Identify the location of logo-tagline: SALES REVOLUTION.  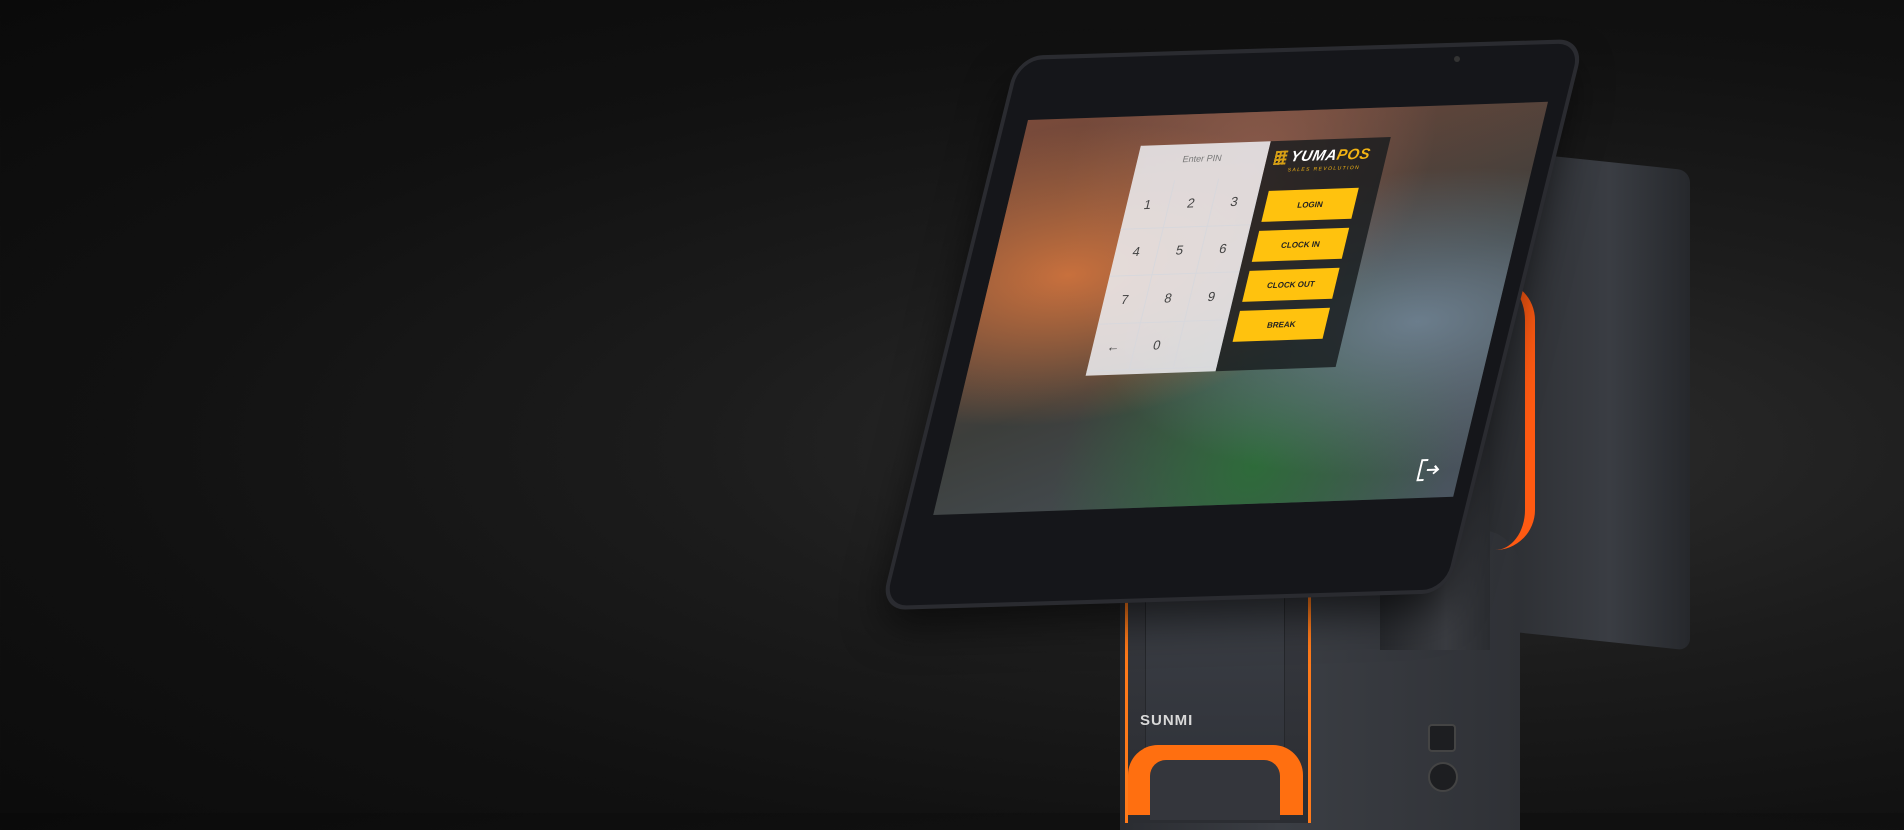
(1323, 169).